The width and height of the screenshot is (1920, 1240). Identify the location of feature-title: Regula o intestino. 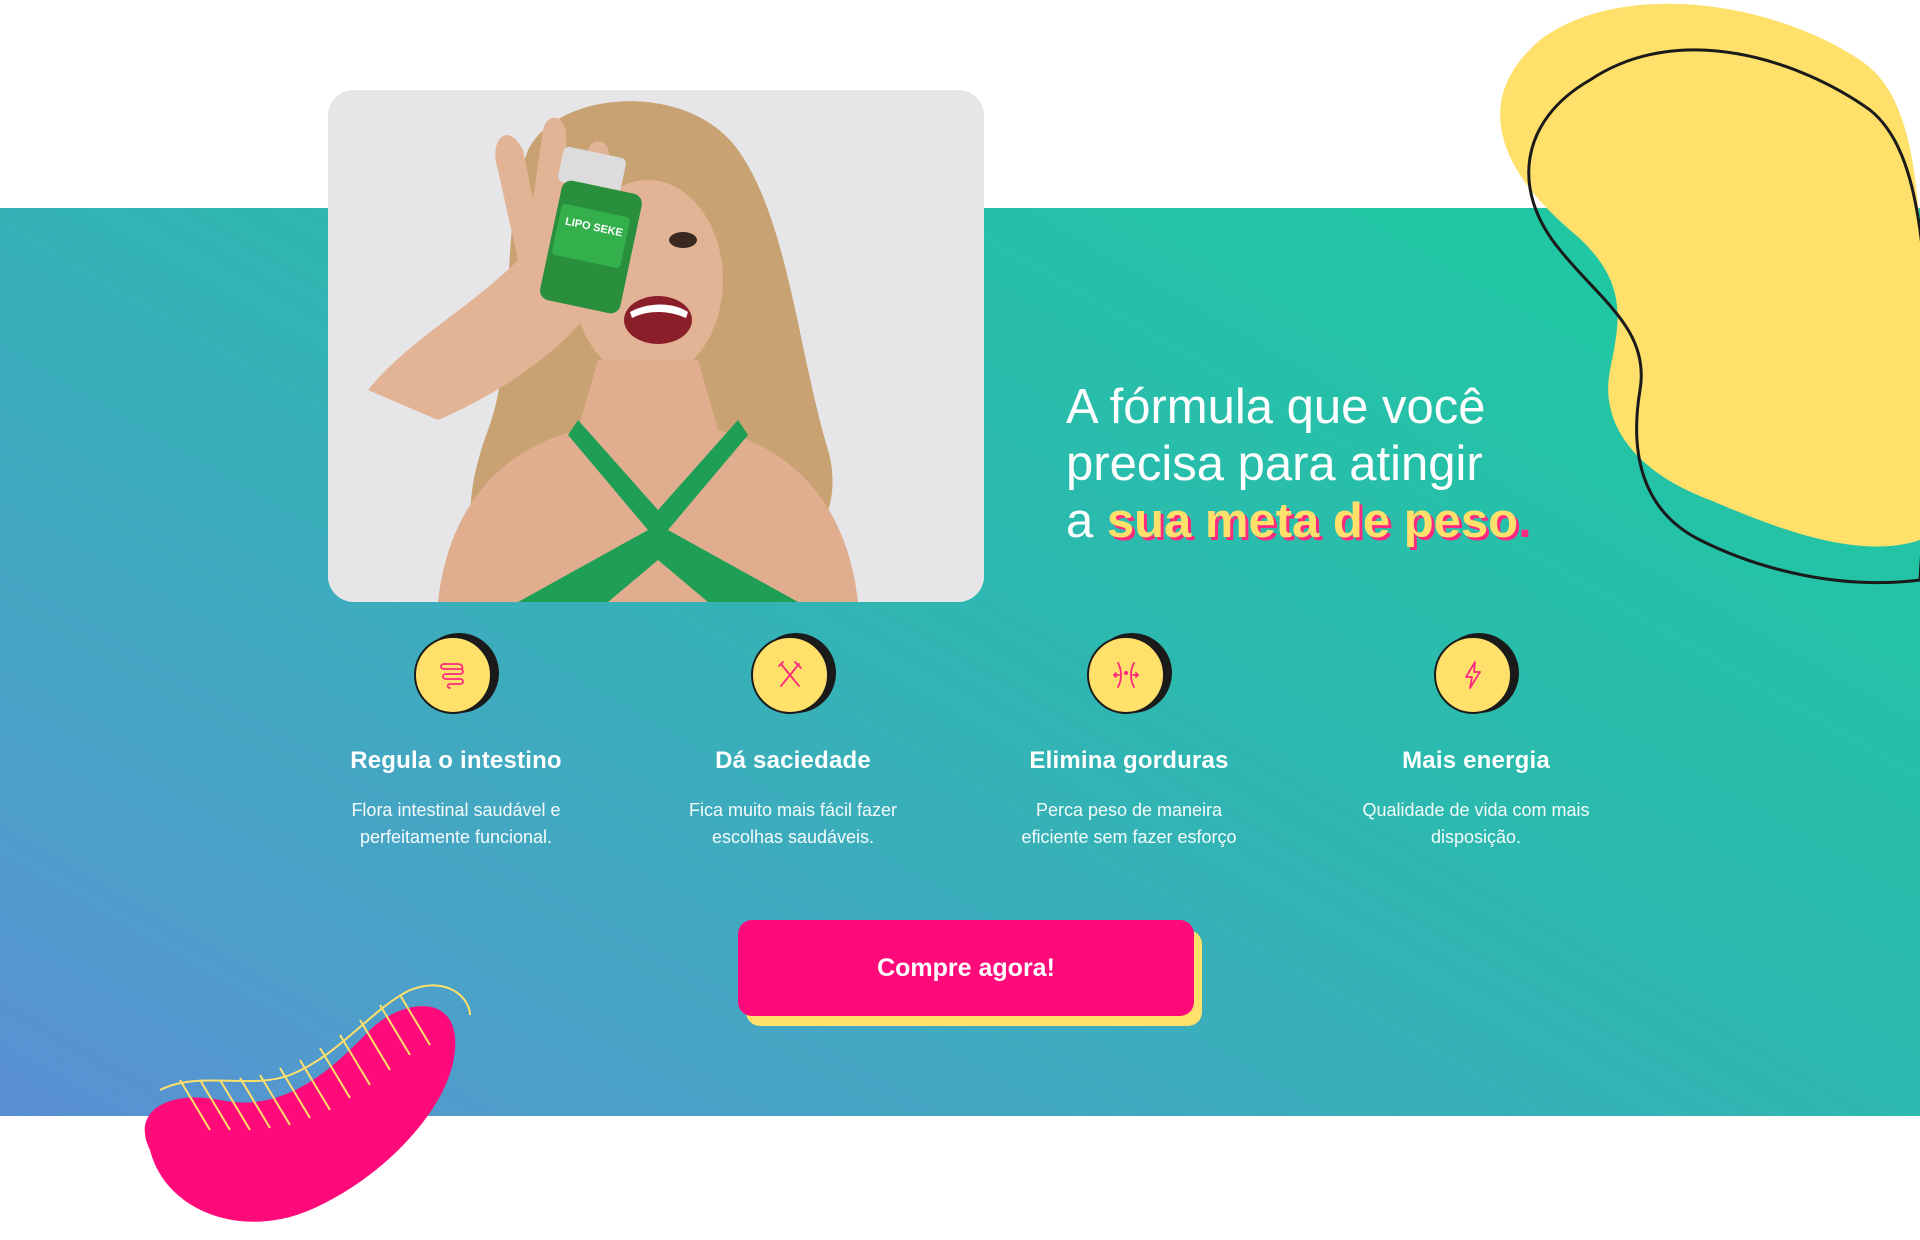
(456, 760).